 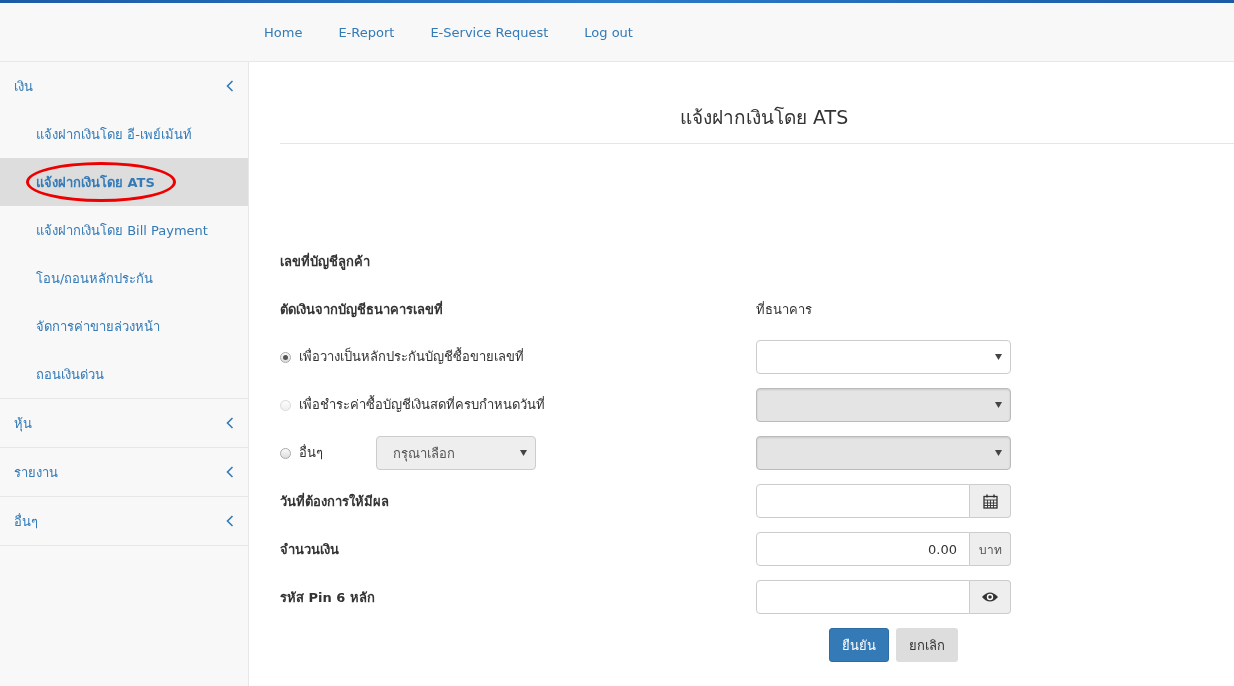 I want to click on field-label: ที่ธนาคาร, so click(x=784, y=309).